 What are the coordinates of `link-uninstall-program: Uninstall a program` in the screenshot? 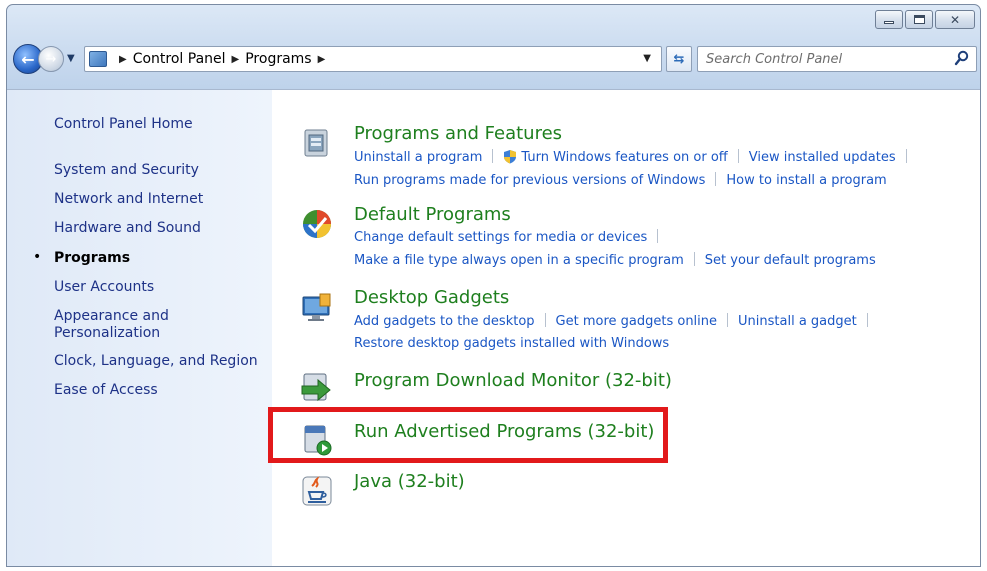 It's located at (418, 157).